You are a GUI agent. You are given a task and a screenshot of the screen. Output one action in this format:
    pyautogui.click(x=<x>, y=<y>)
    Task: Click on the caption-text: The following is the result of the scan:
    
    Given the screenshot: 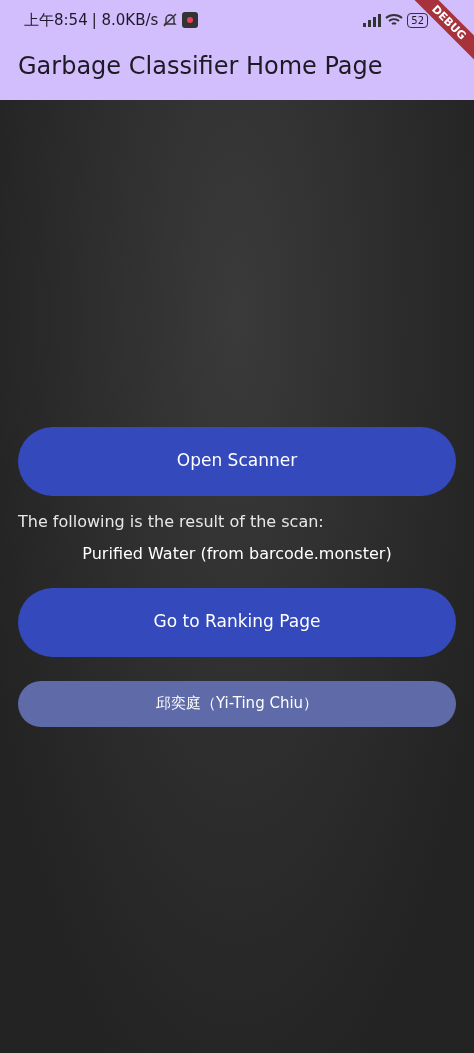 What is the action you would take?
    pyautogui.click(x=171, y=521)
    